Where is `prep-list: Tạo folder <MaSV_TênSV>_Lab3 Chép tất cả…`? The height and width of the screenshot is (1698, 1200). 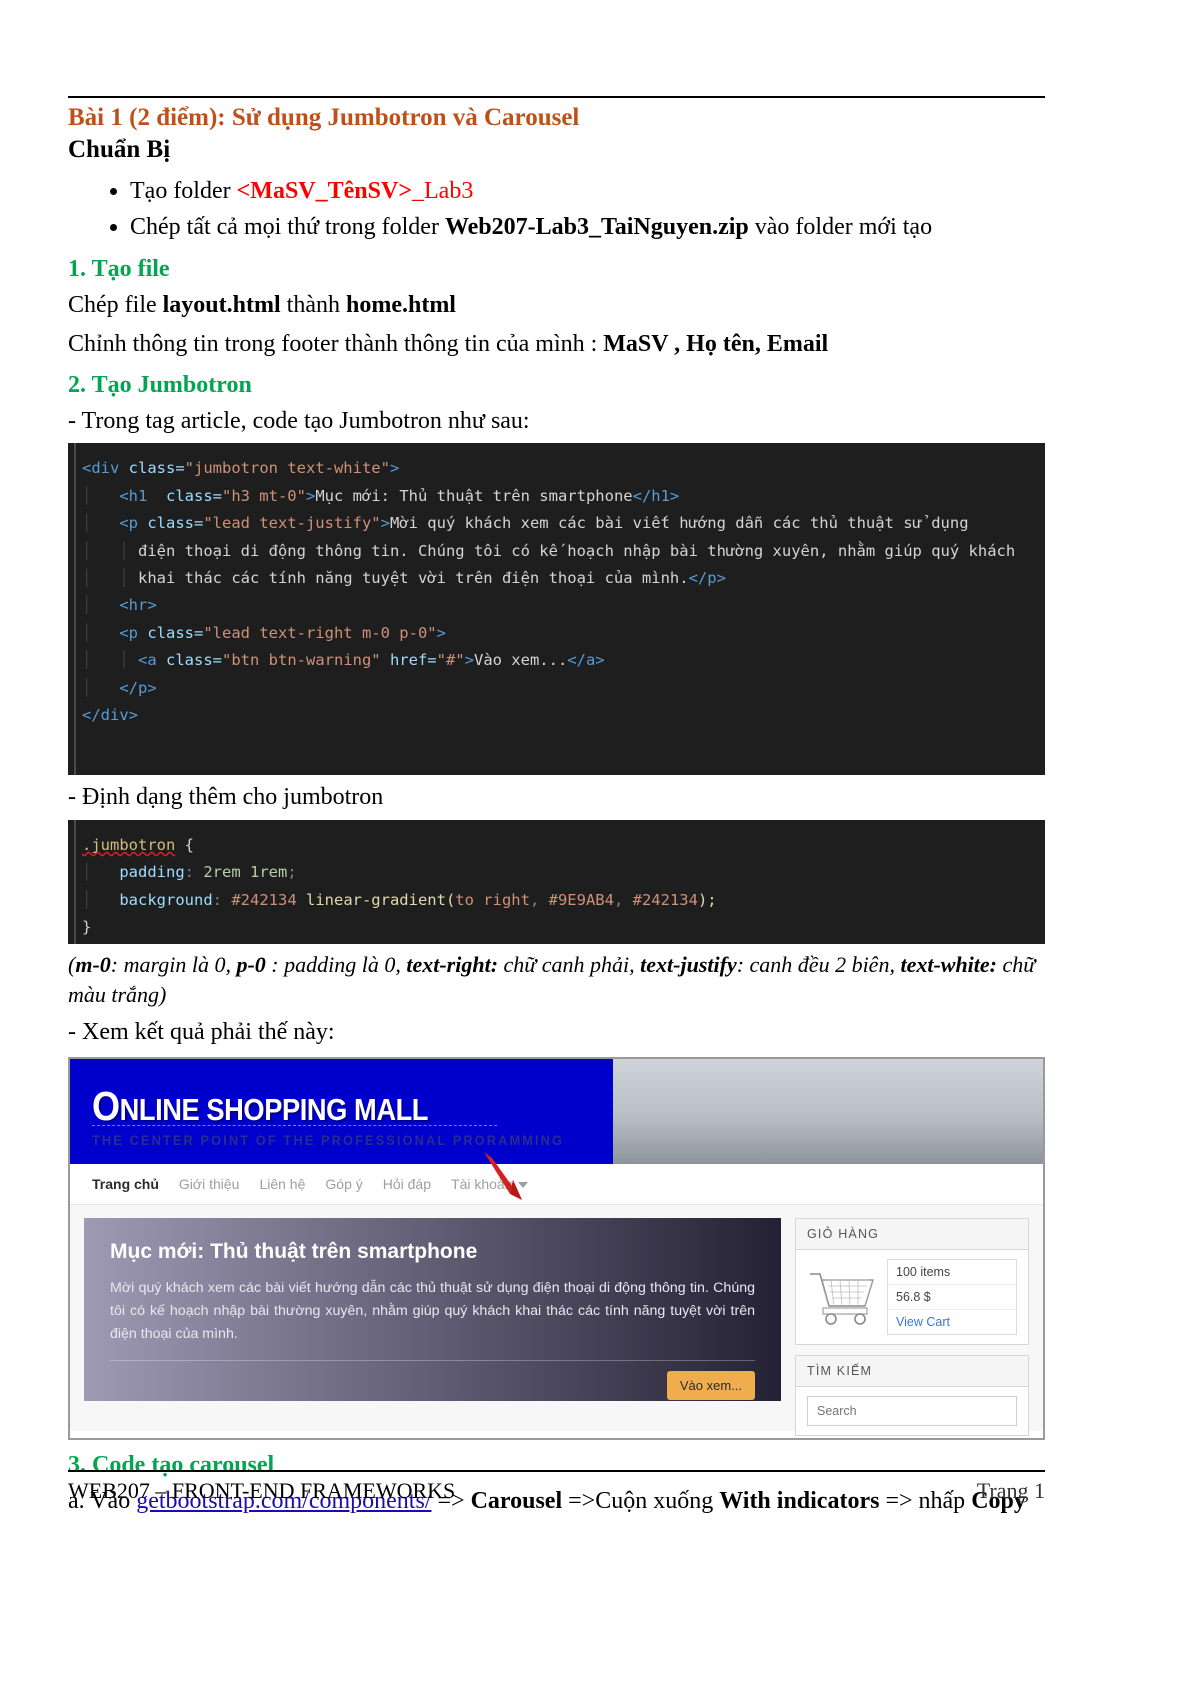 prep-list: Tạo folder <MaSV_TênSV>_Lab3 Chép tất cả… is located at coordinates (556, 209).